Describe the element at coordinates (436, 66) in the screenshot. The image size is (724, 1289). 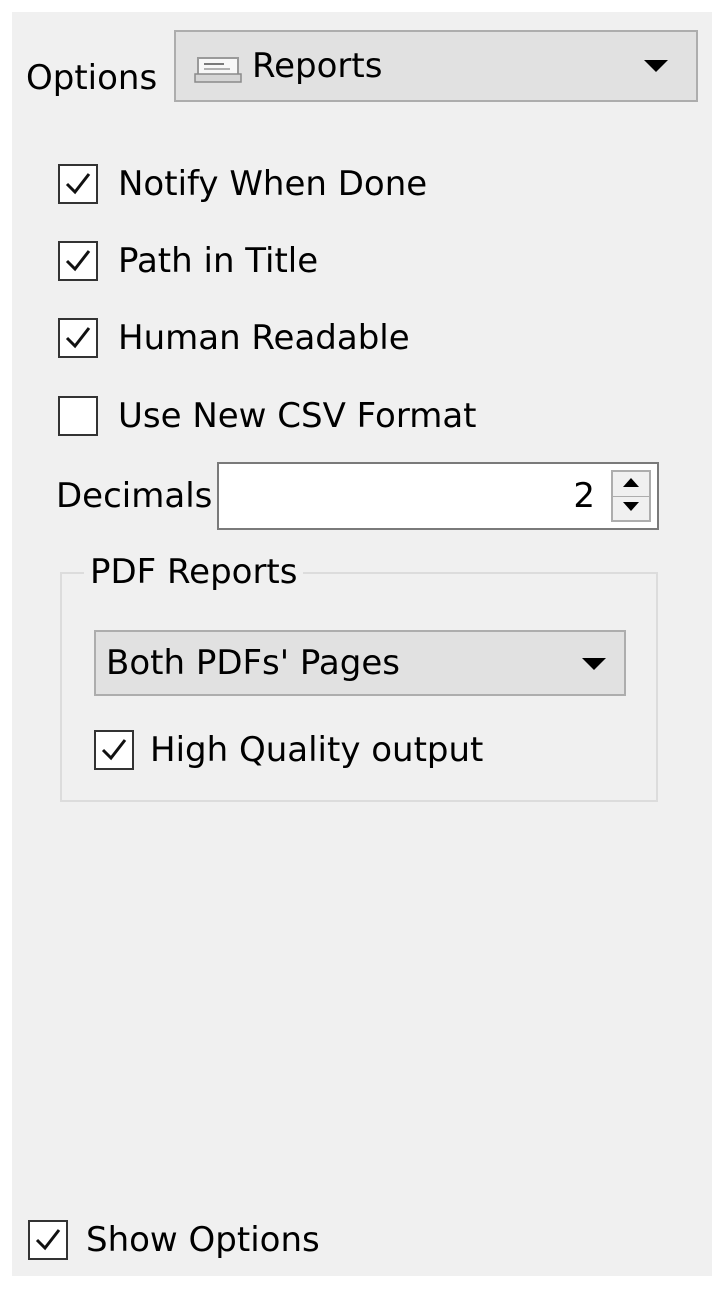
I see `options-category-dropdown: Reports` at that location.